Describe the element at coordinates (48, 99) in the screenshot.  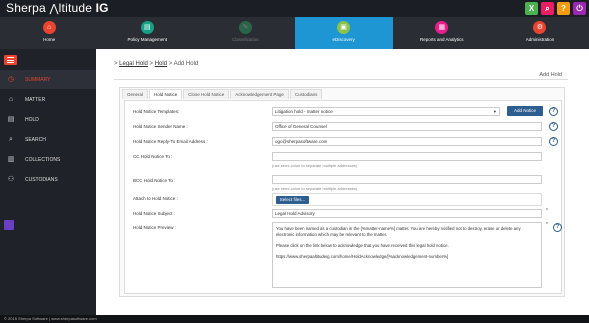
I see `sidebar-item-matter: ⌂ MATTER` at that location.